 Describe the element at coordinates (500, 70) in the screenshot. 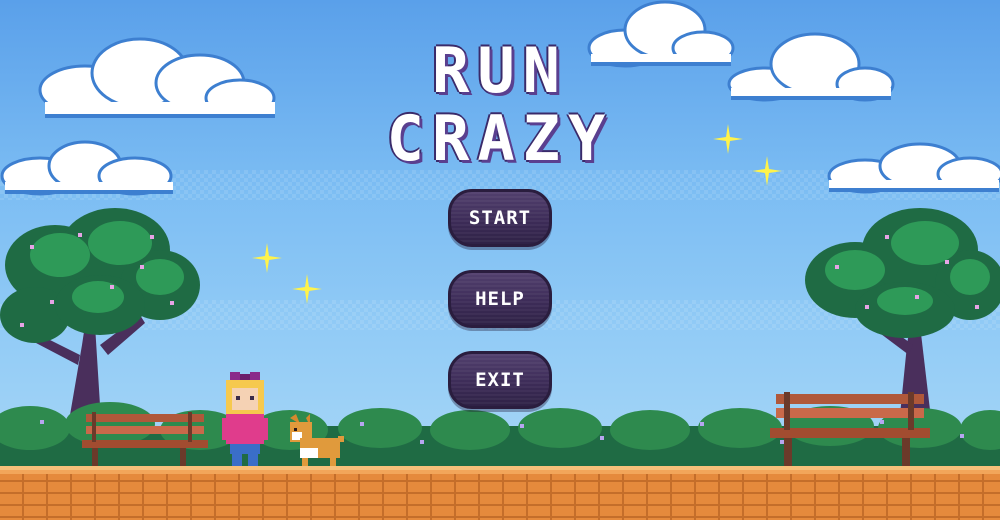

I see `game-title-line-1: RUN` at that location.